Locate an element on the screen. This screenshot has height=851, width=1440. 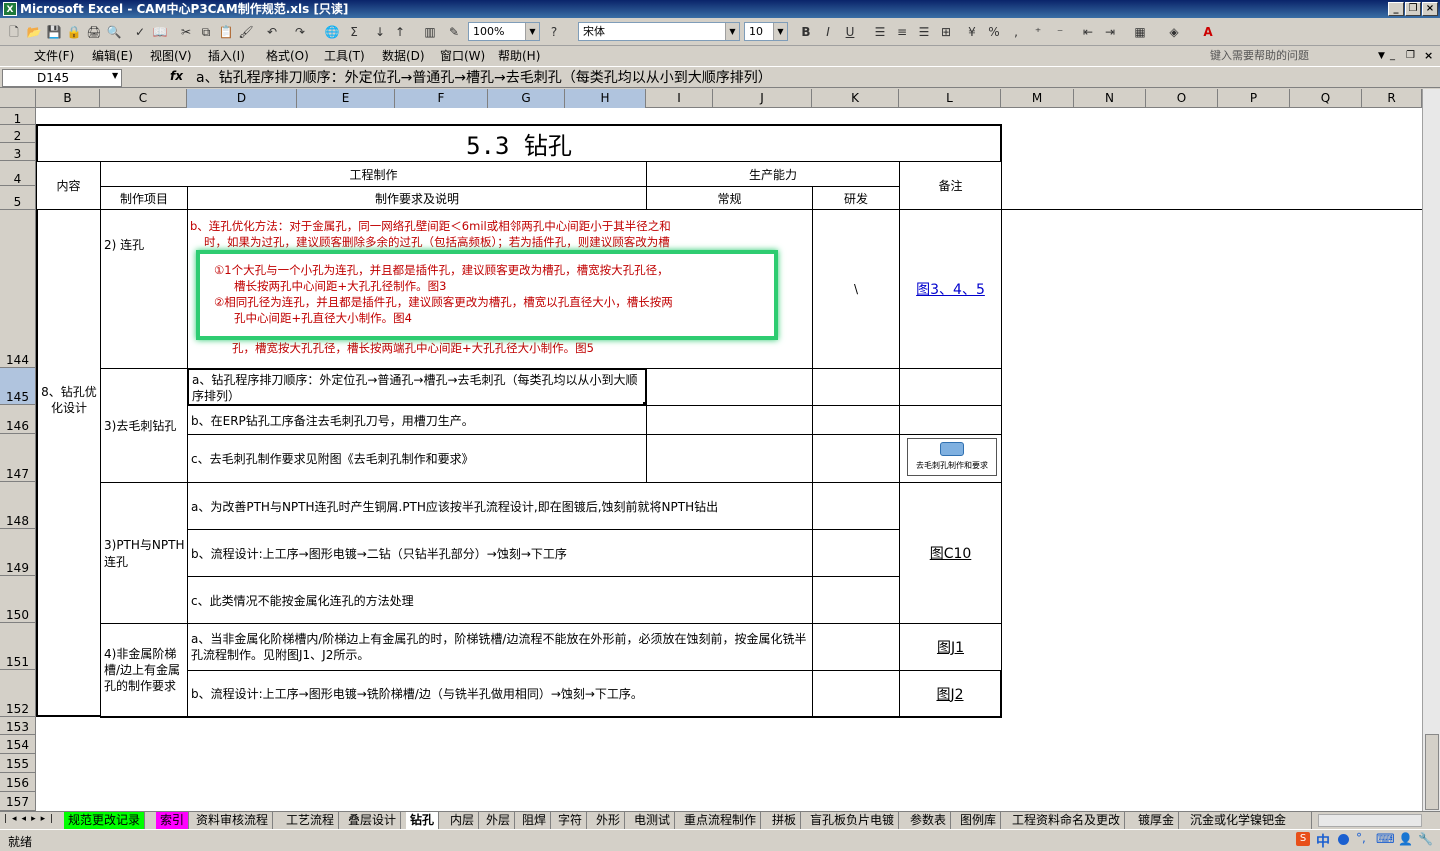
row144-note-cell: 图3、4、5 is located at coordinates (950, 289).